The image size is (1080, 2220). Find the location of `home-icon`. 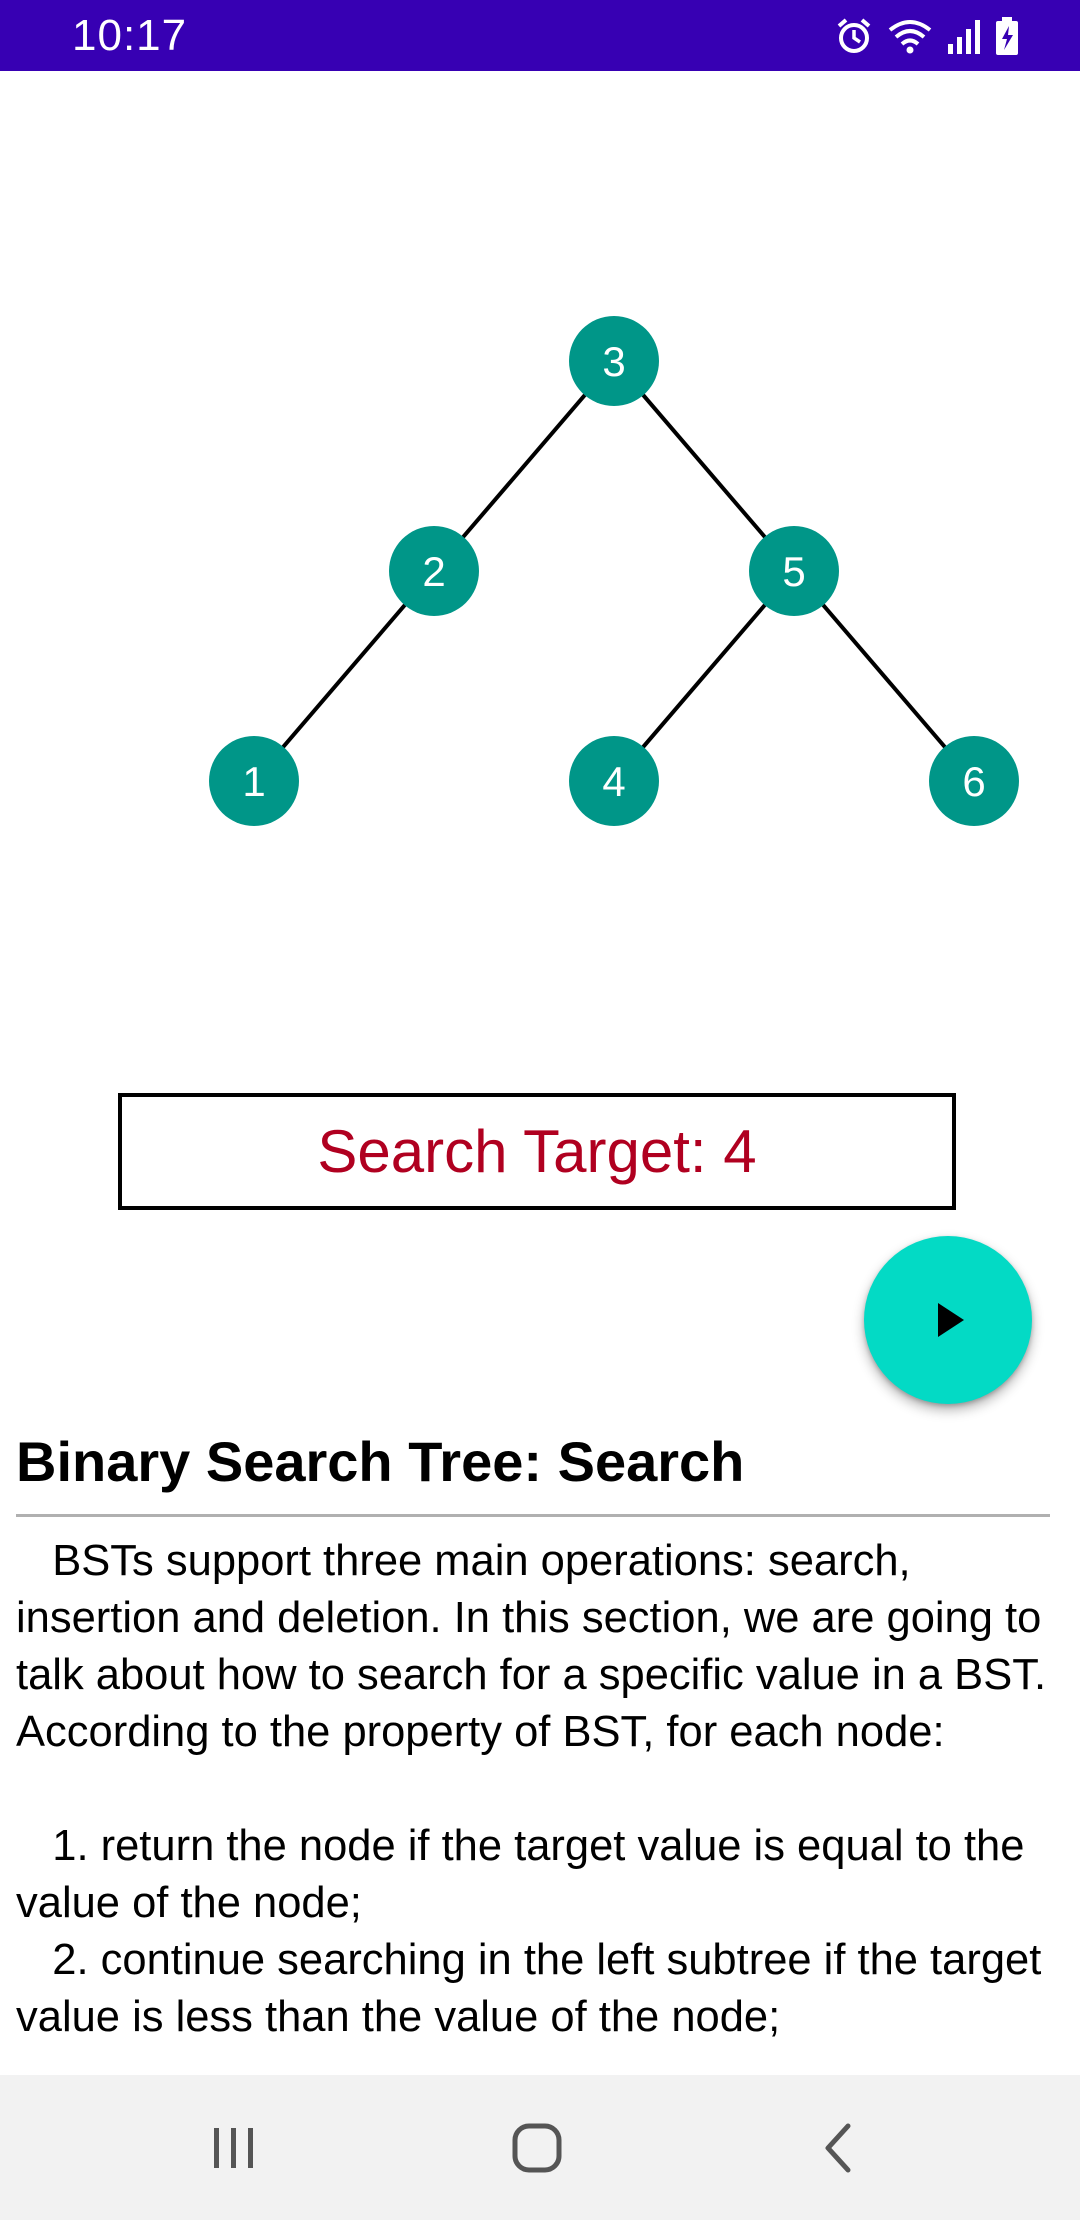

home-icon is located at coordinates (537, 2147).